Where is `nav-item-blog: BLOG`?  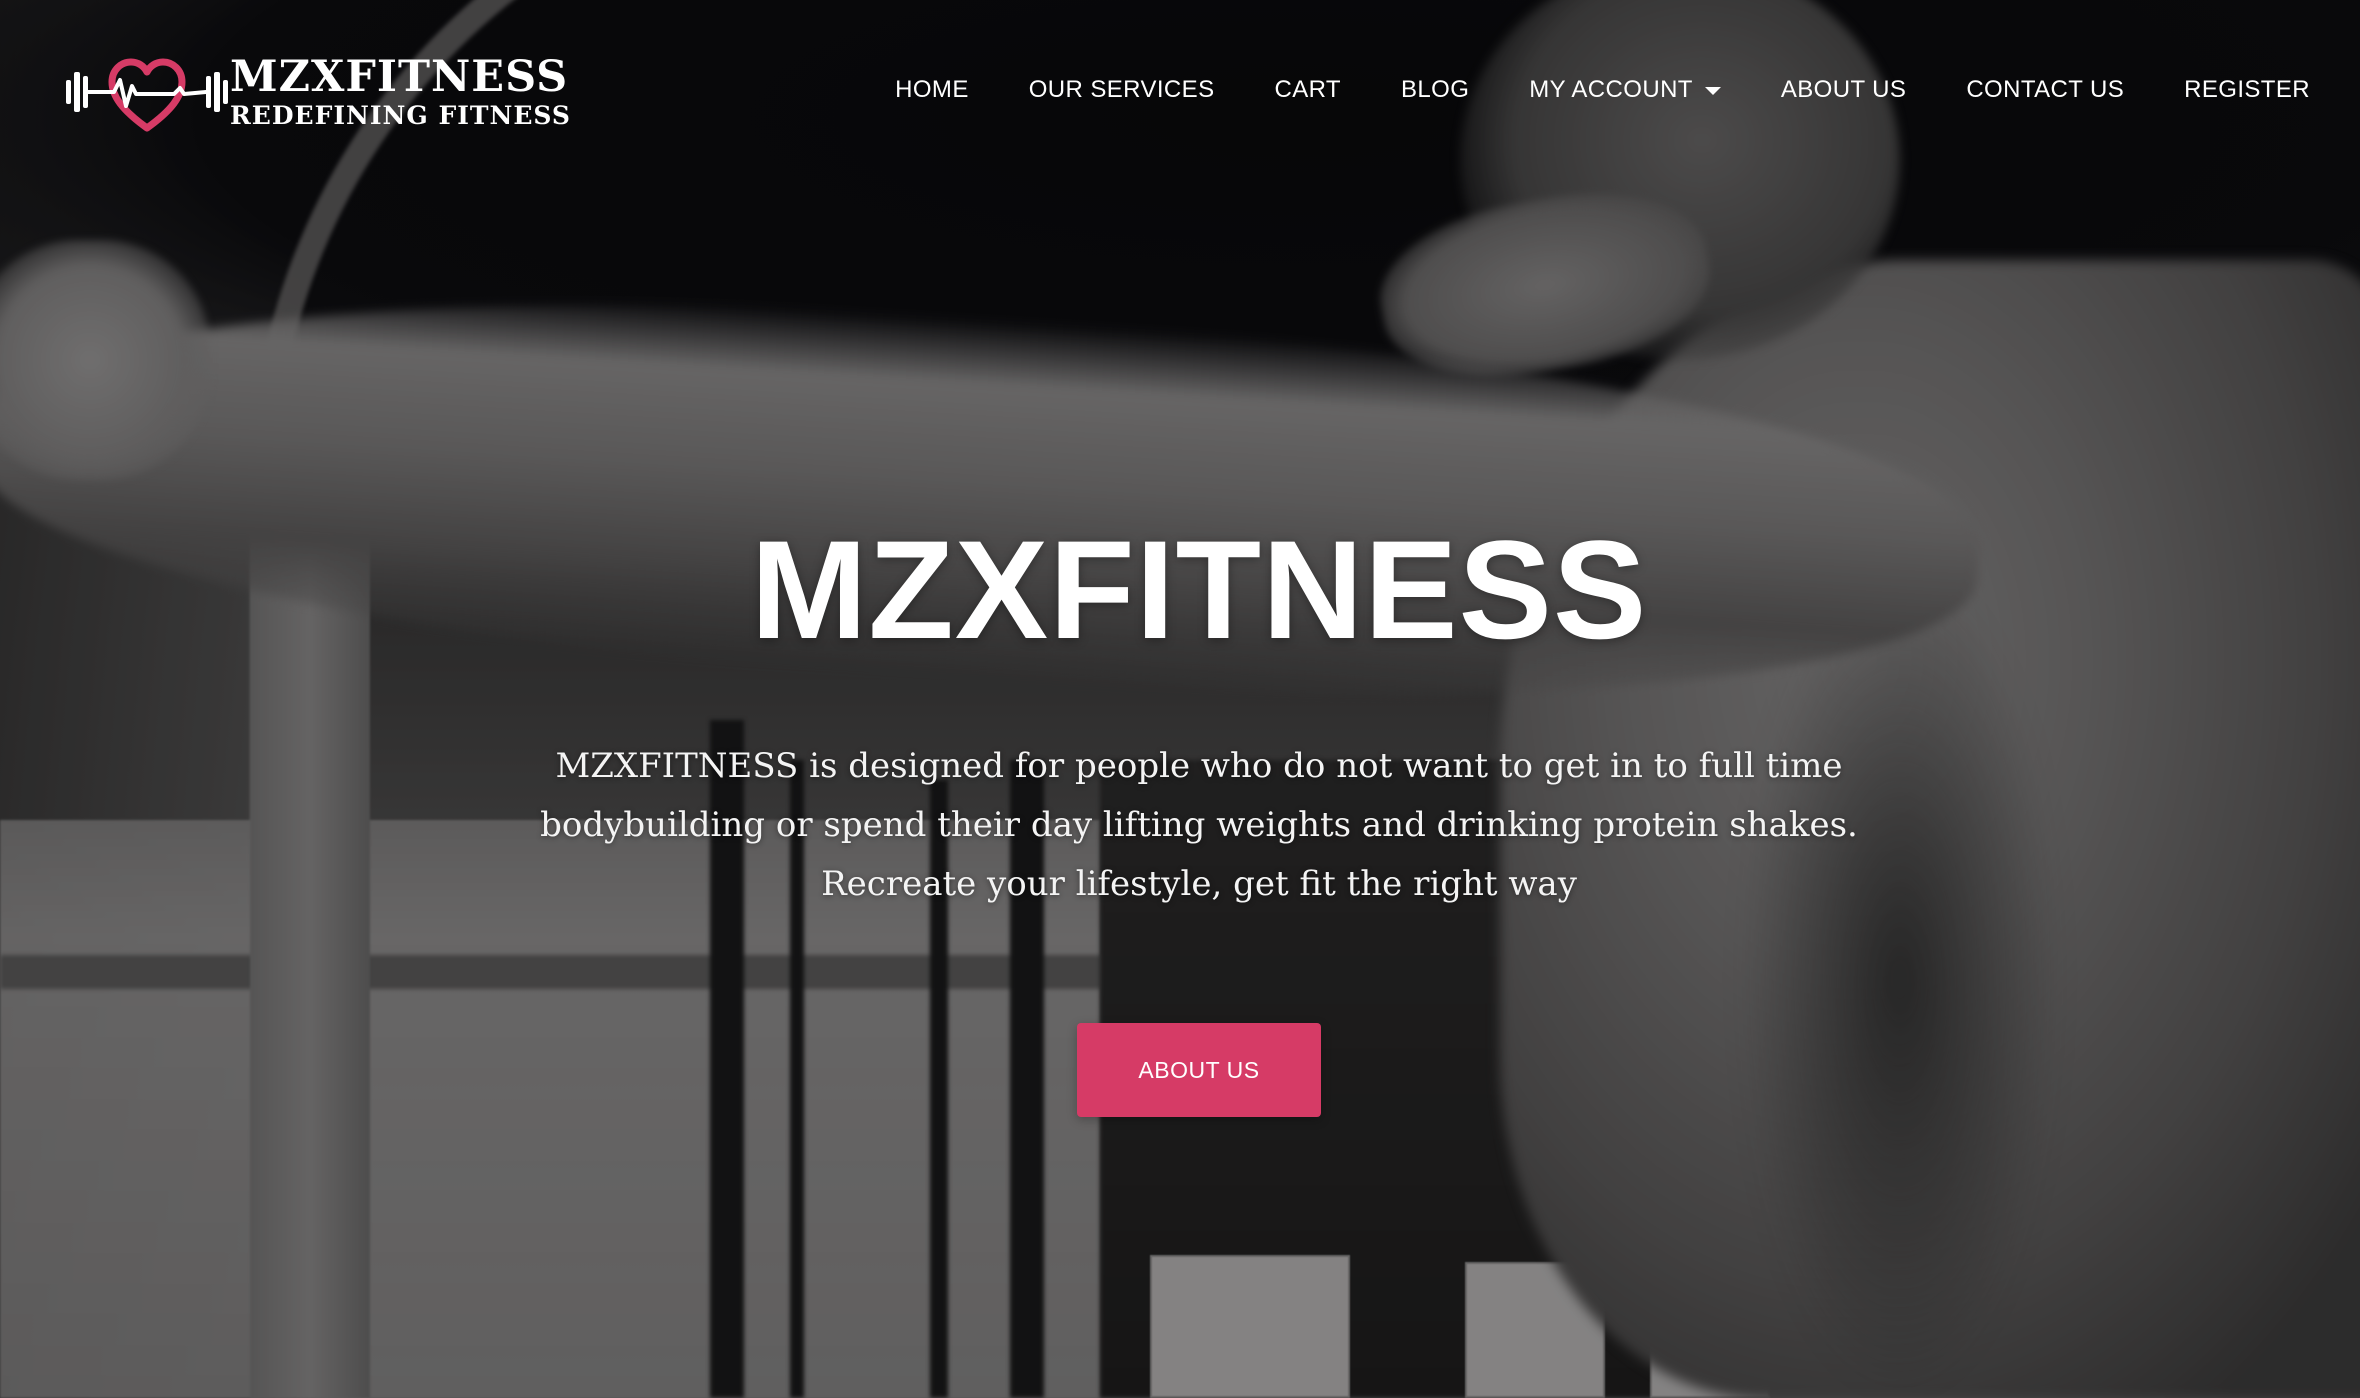 nav-item-blog: BLOG is located at coordinates (1435, 90).